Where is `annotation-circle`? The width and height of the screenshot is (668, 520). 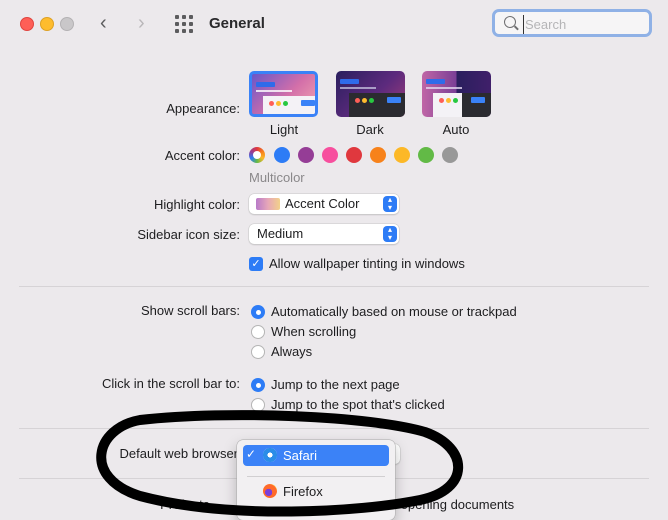
annotation-circle is located at coordinates (280, 463).